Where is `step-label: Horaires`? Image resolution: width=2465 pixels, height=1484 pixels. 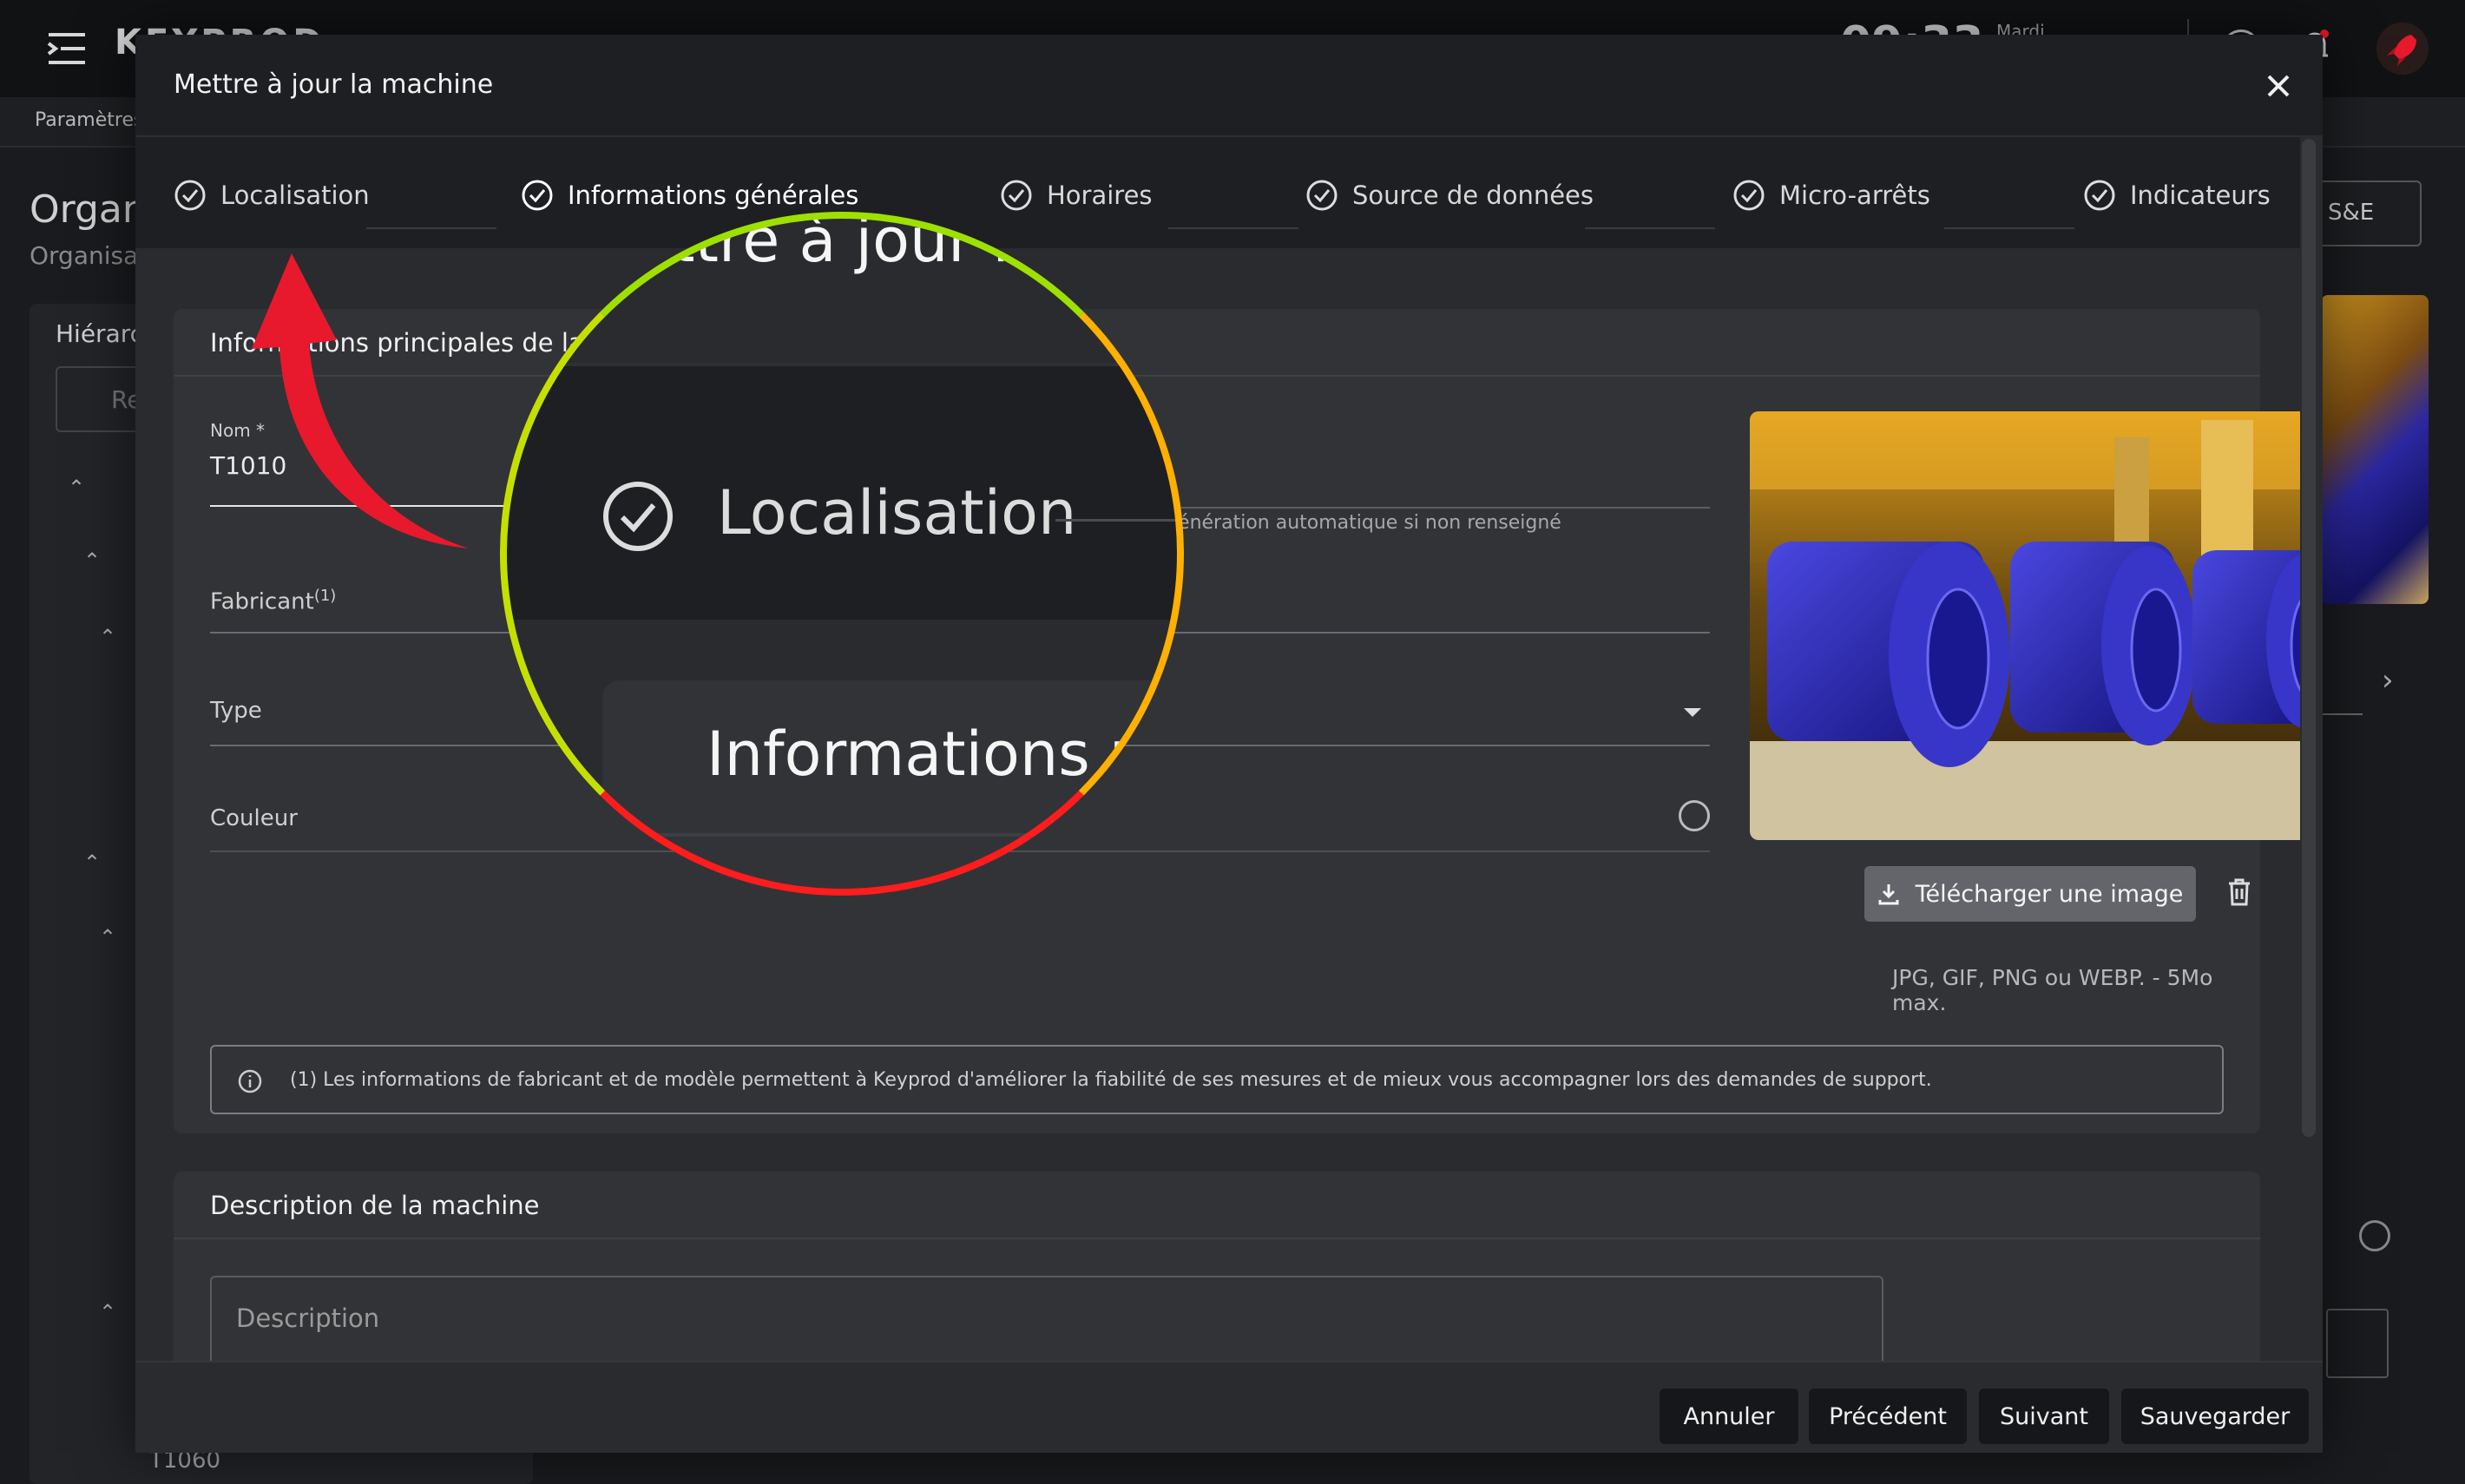
step-label: Horaires is located at coordinates (1100, 196).